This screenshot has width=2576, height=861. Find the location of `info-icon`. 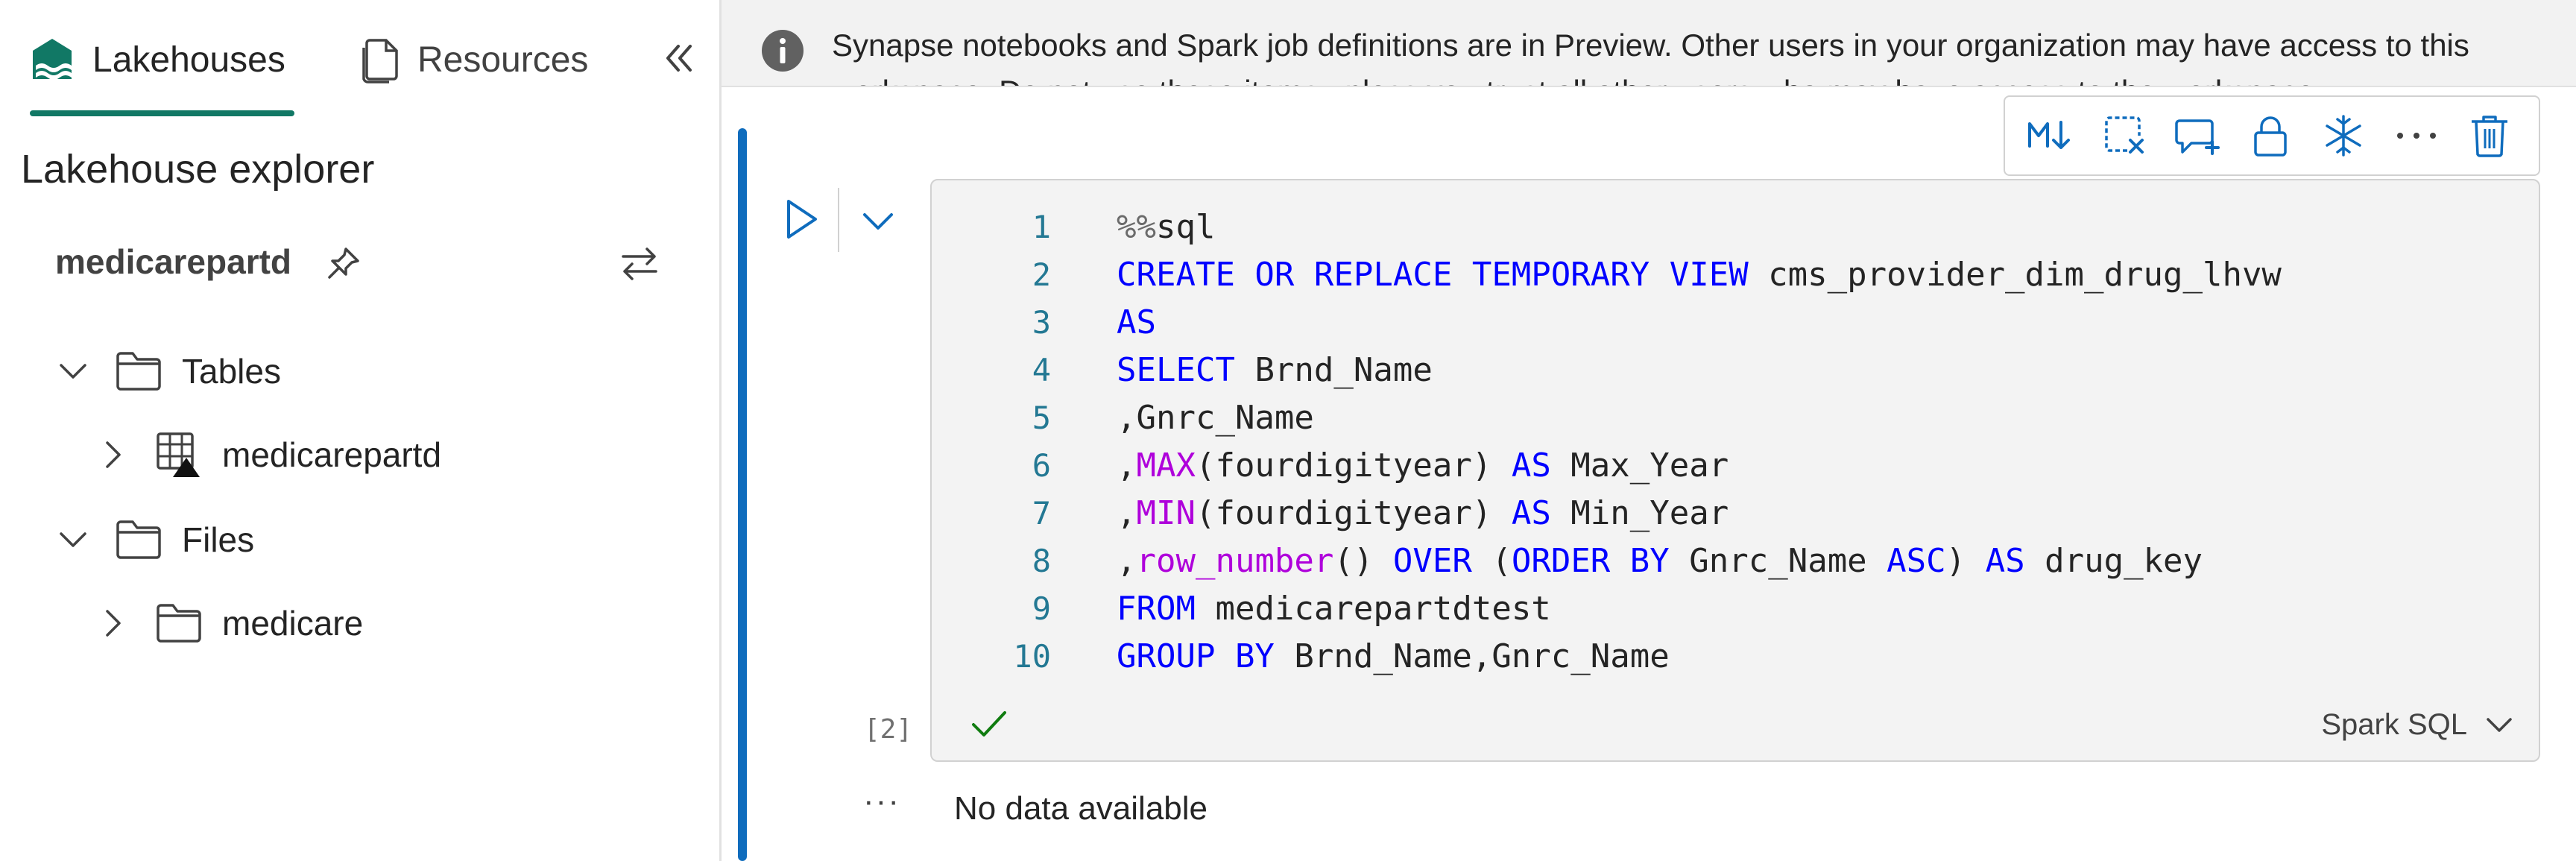

info-icon is located at coordinates (783, 51).